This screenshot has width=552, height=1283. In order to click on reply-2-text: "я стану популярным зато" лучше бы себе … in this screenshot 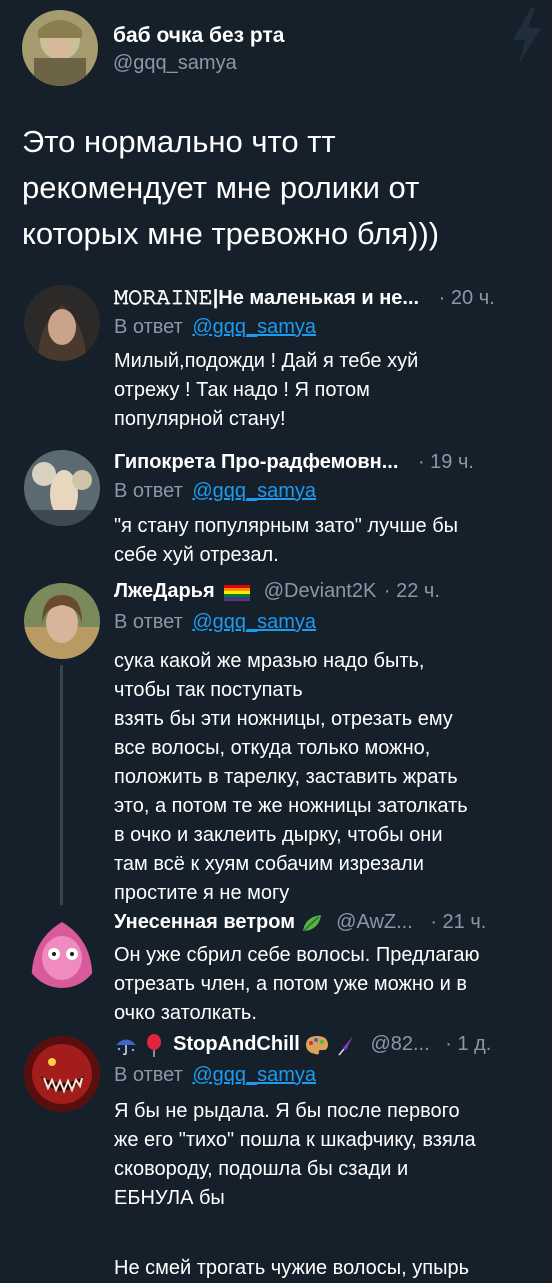, I will do `click(324, 541)`.